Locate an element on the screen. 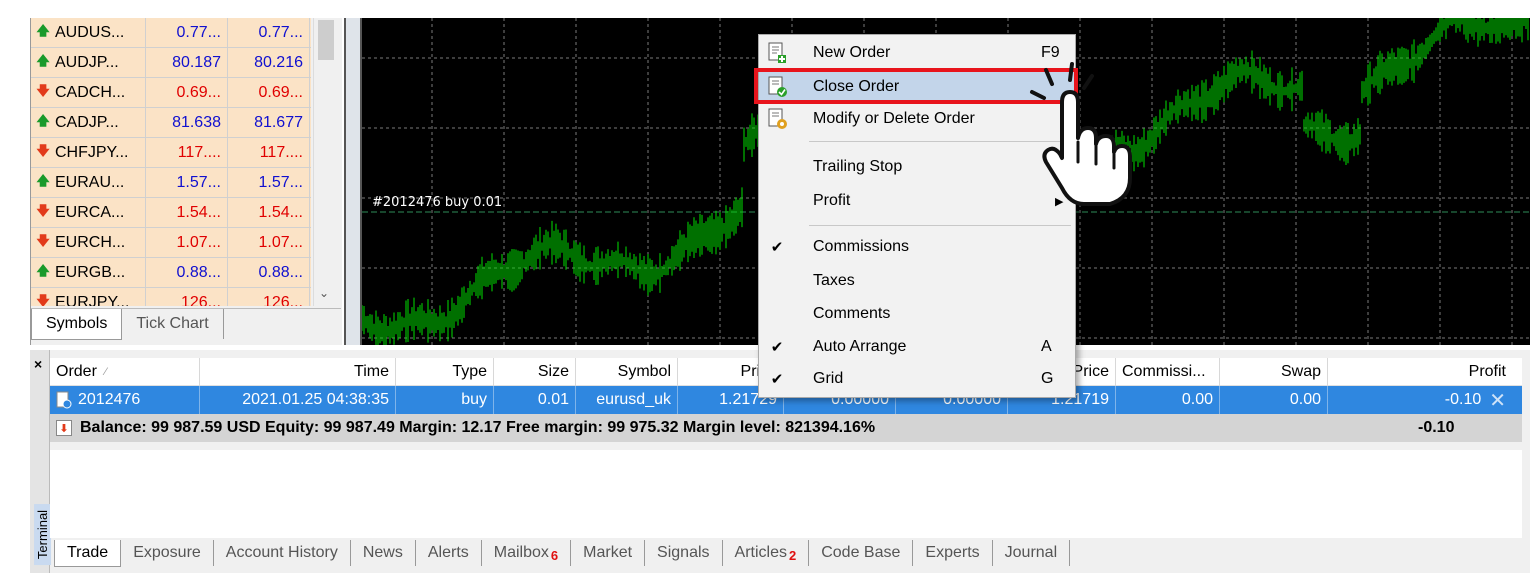 Image resolution: width=1530 pixels, height=573 pixels. column-header-order: Order ⁄ is located at coordinates (125, 371).